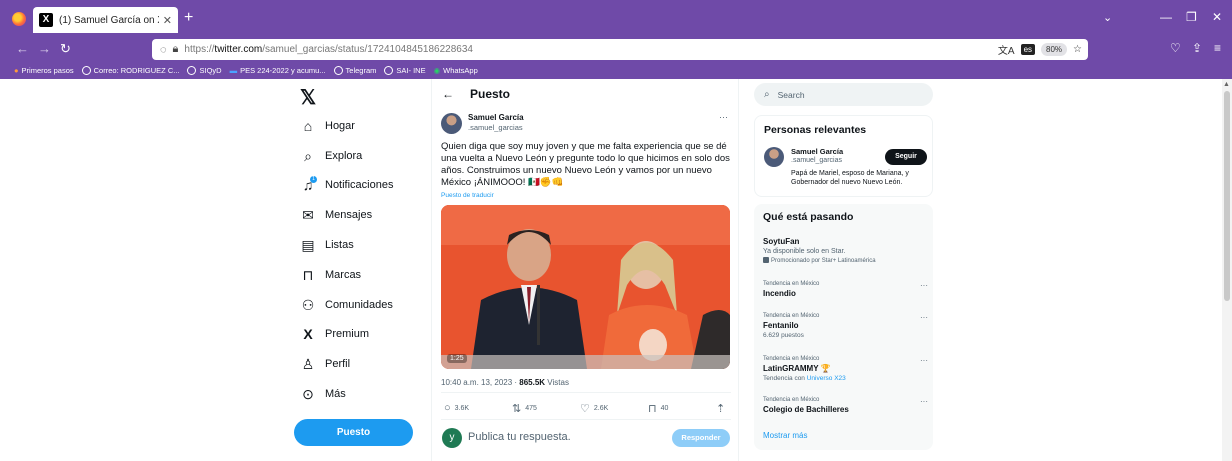  I want to click on bookmark-count: 40, so click(664, 408).